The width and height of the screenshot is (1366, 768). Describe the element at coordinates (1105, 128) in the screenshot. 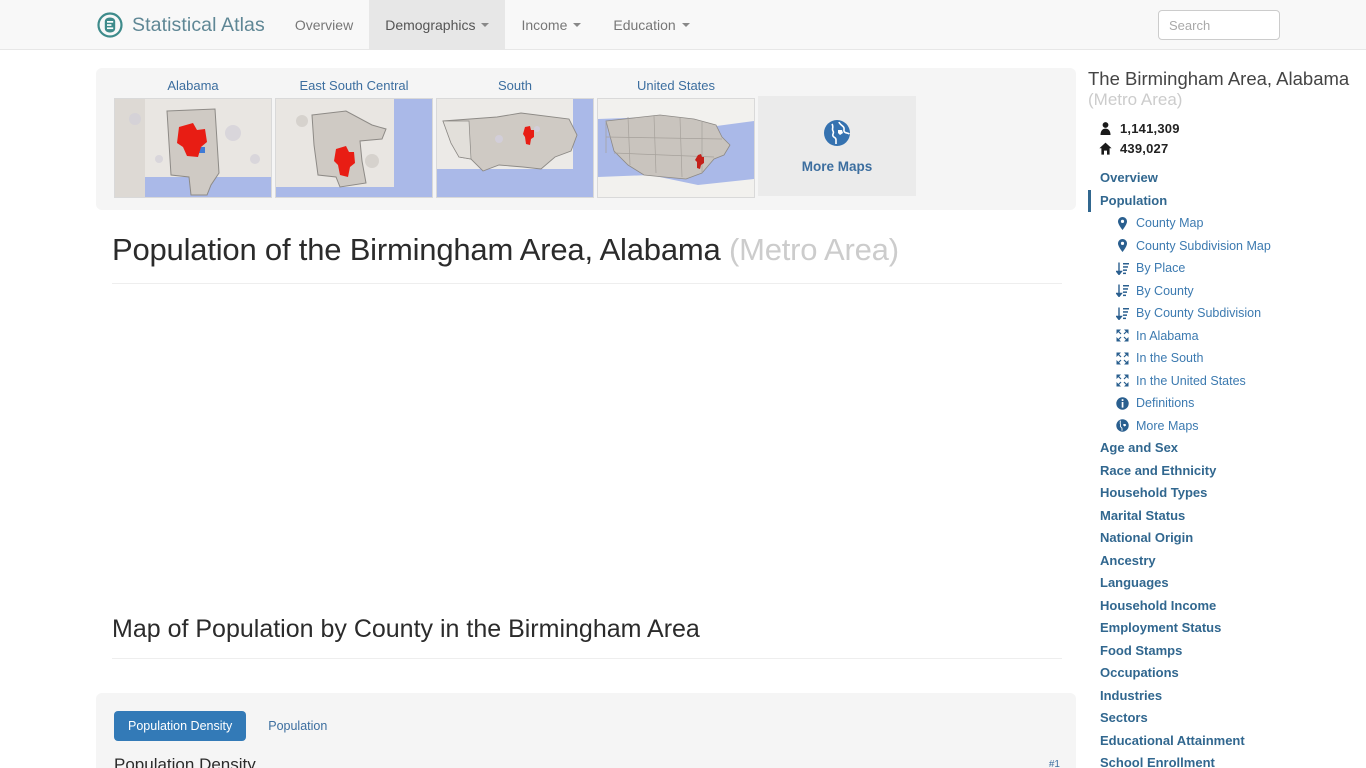

I see `person-icon` at that location.